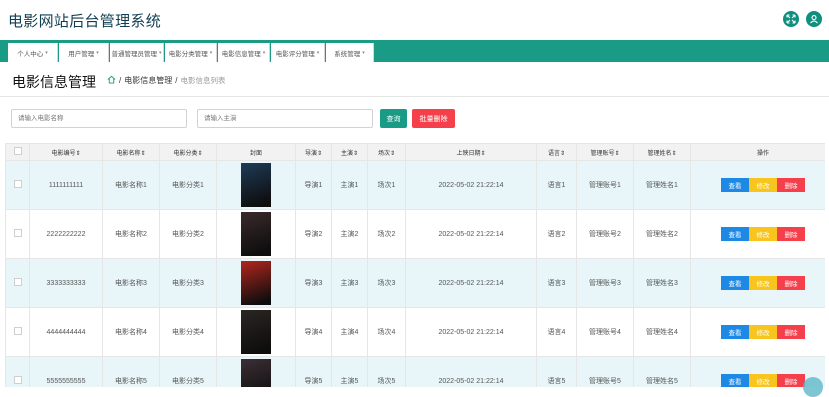  Describe the element at coordinates (414, 96) in the screenshot. I see `divider` at that location.